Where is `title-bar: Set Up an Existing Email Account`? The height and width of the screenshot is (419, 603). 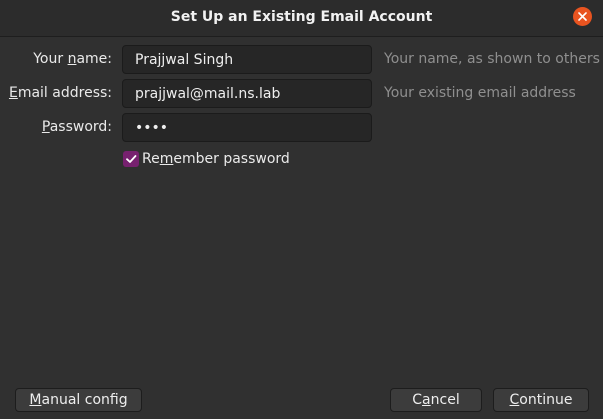
title-bar: Set Up an Existing Email Account is located at coordinates (301, 18).